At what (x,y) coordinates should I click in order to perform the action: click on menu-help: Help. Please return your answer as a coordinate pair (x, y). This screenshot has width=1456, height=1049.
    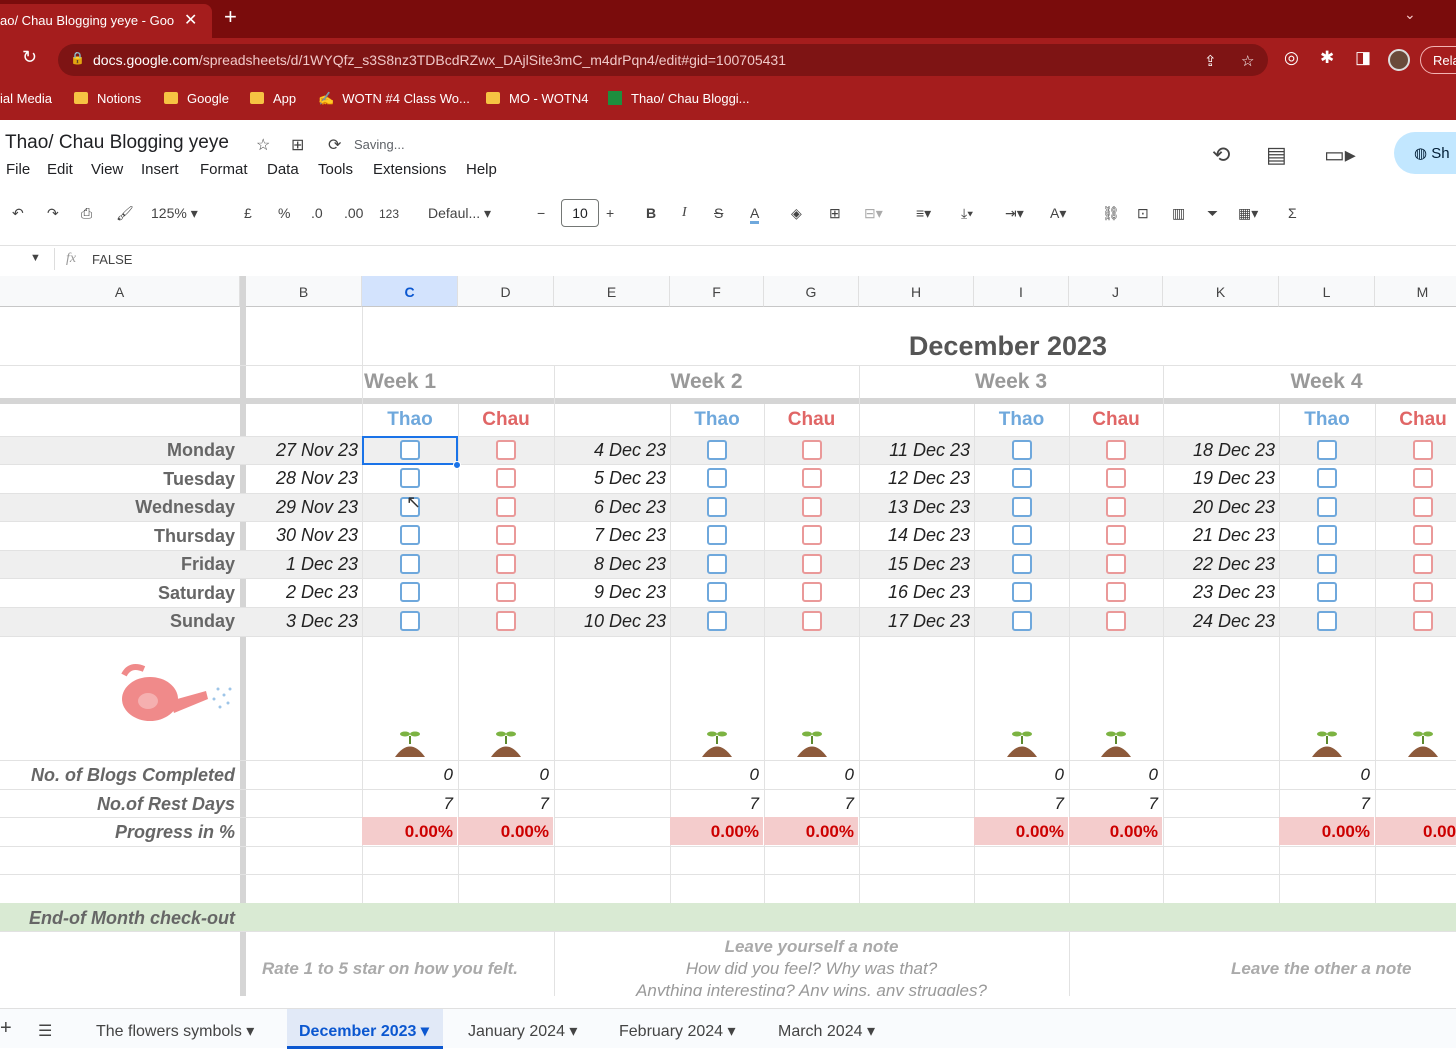
    Looking at the image, I should click on (481, 169).